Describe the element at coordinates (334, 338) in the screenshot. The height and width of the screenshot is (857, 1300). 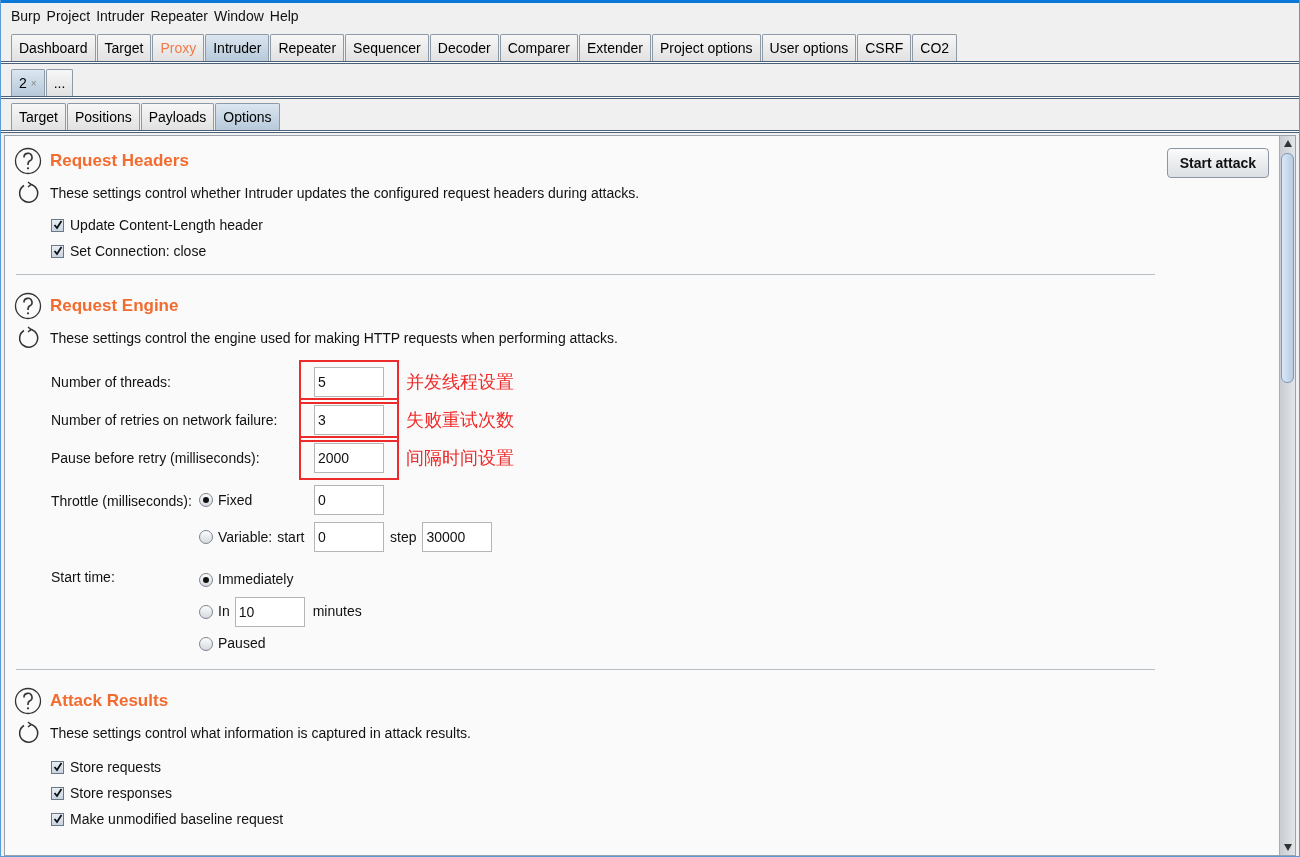
I see `section-description: These settings control the engine used for making HTTP requests when performing attacks.` at that location.